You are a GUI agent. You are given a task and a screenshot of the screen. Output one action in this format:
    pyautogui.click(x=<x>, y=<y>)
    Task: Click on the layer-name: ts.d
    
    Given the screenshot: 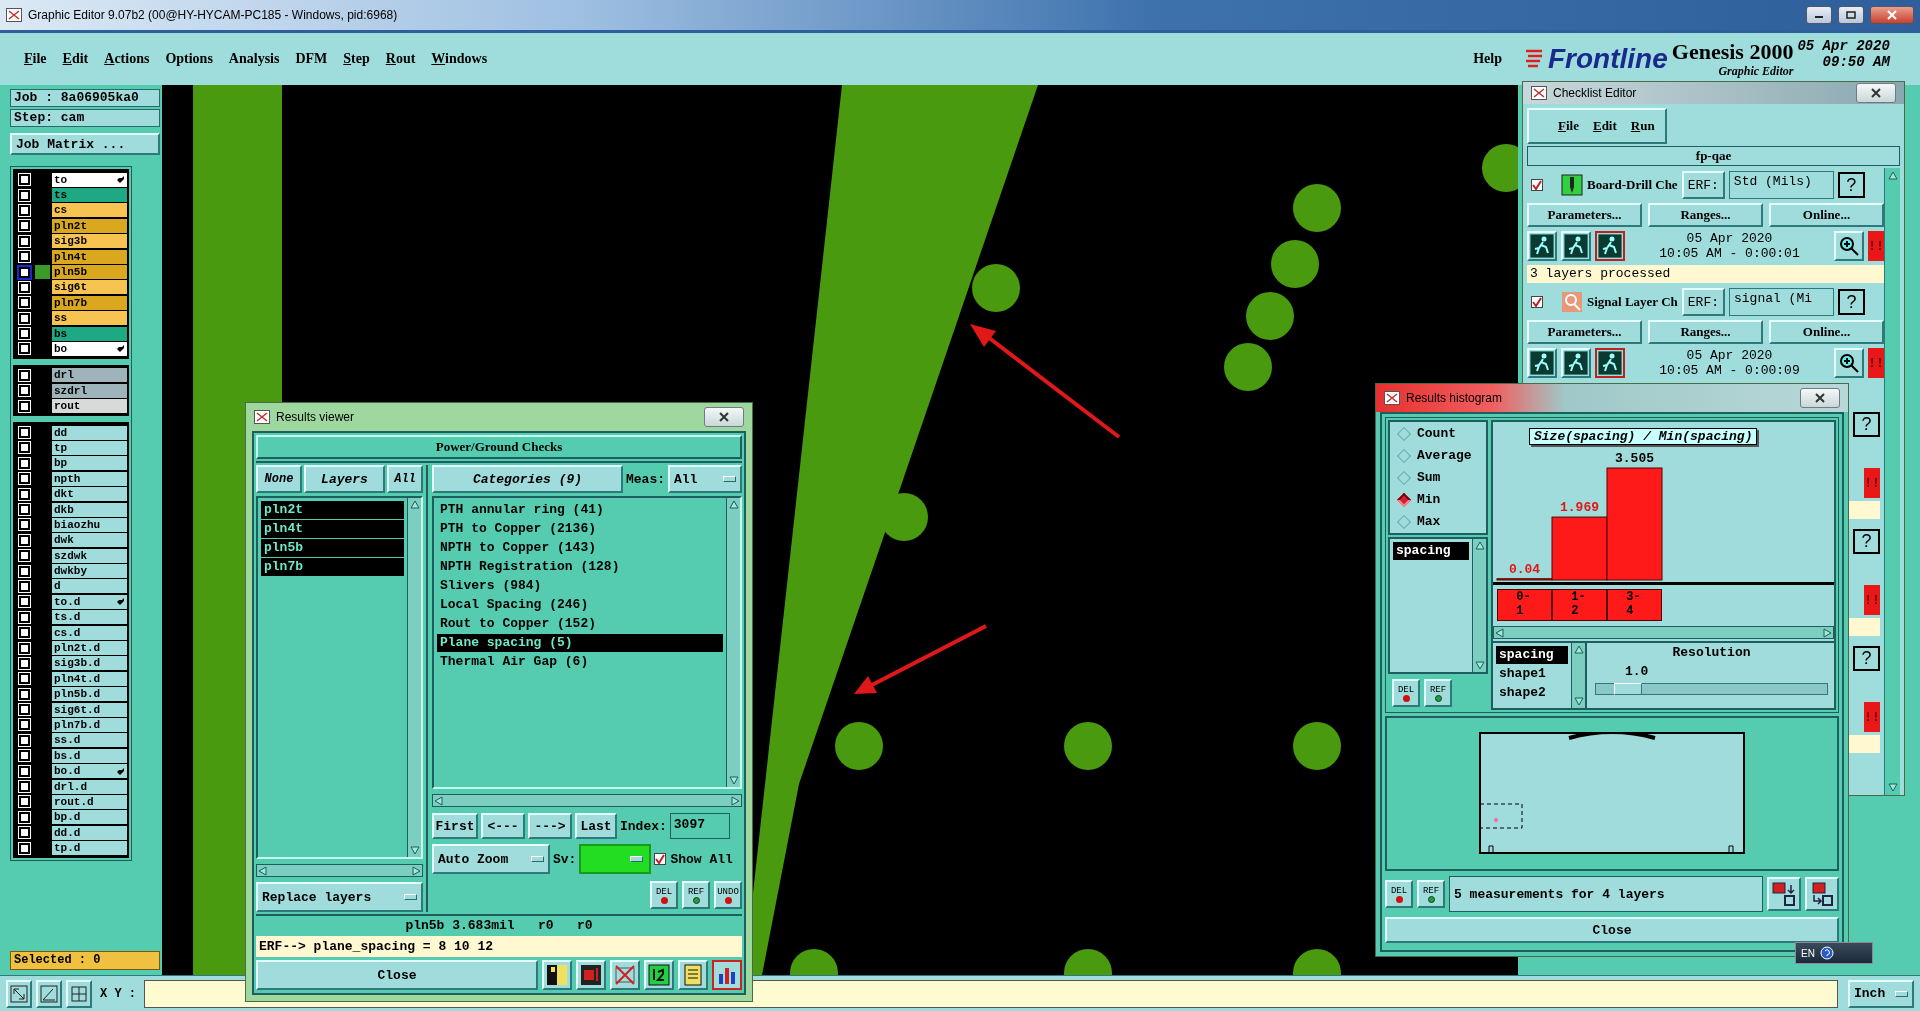 What is the action you would take?
    pyautogui.click(x=89, y=617)
    